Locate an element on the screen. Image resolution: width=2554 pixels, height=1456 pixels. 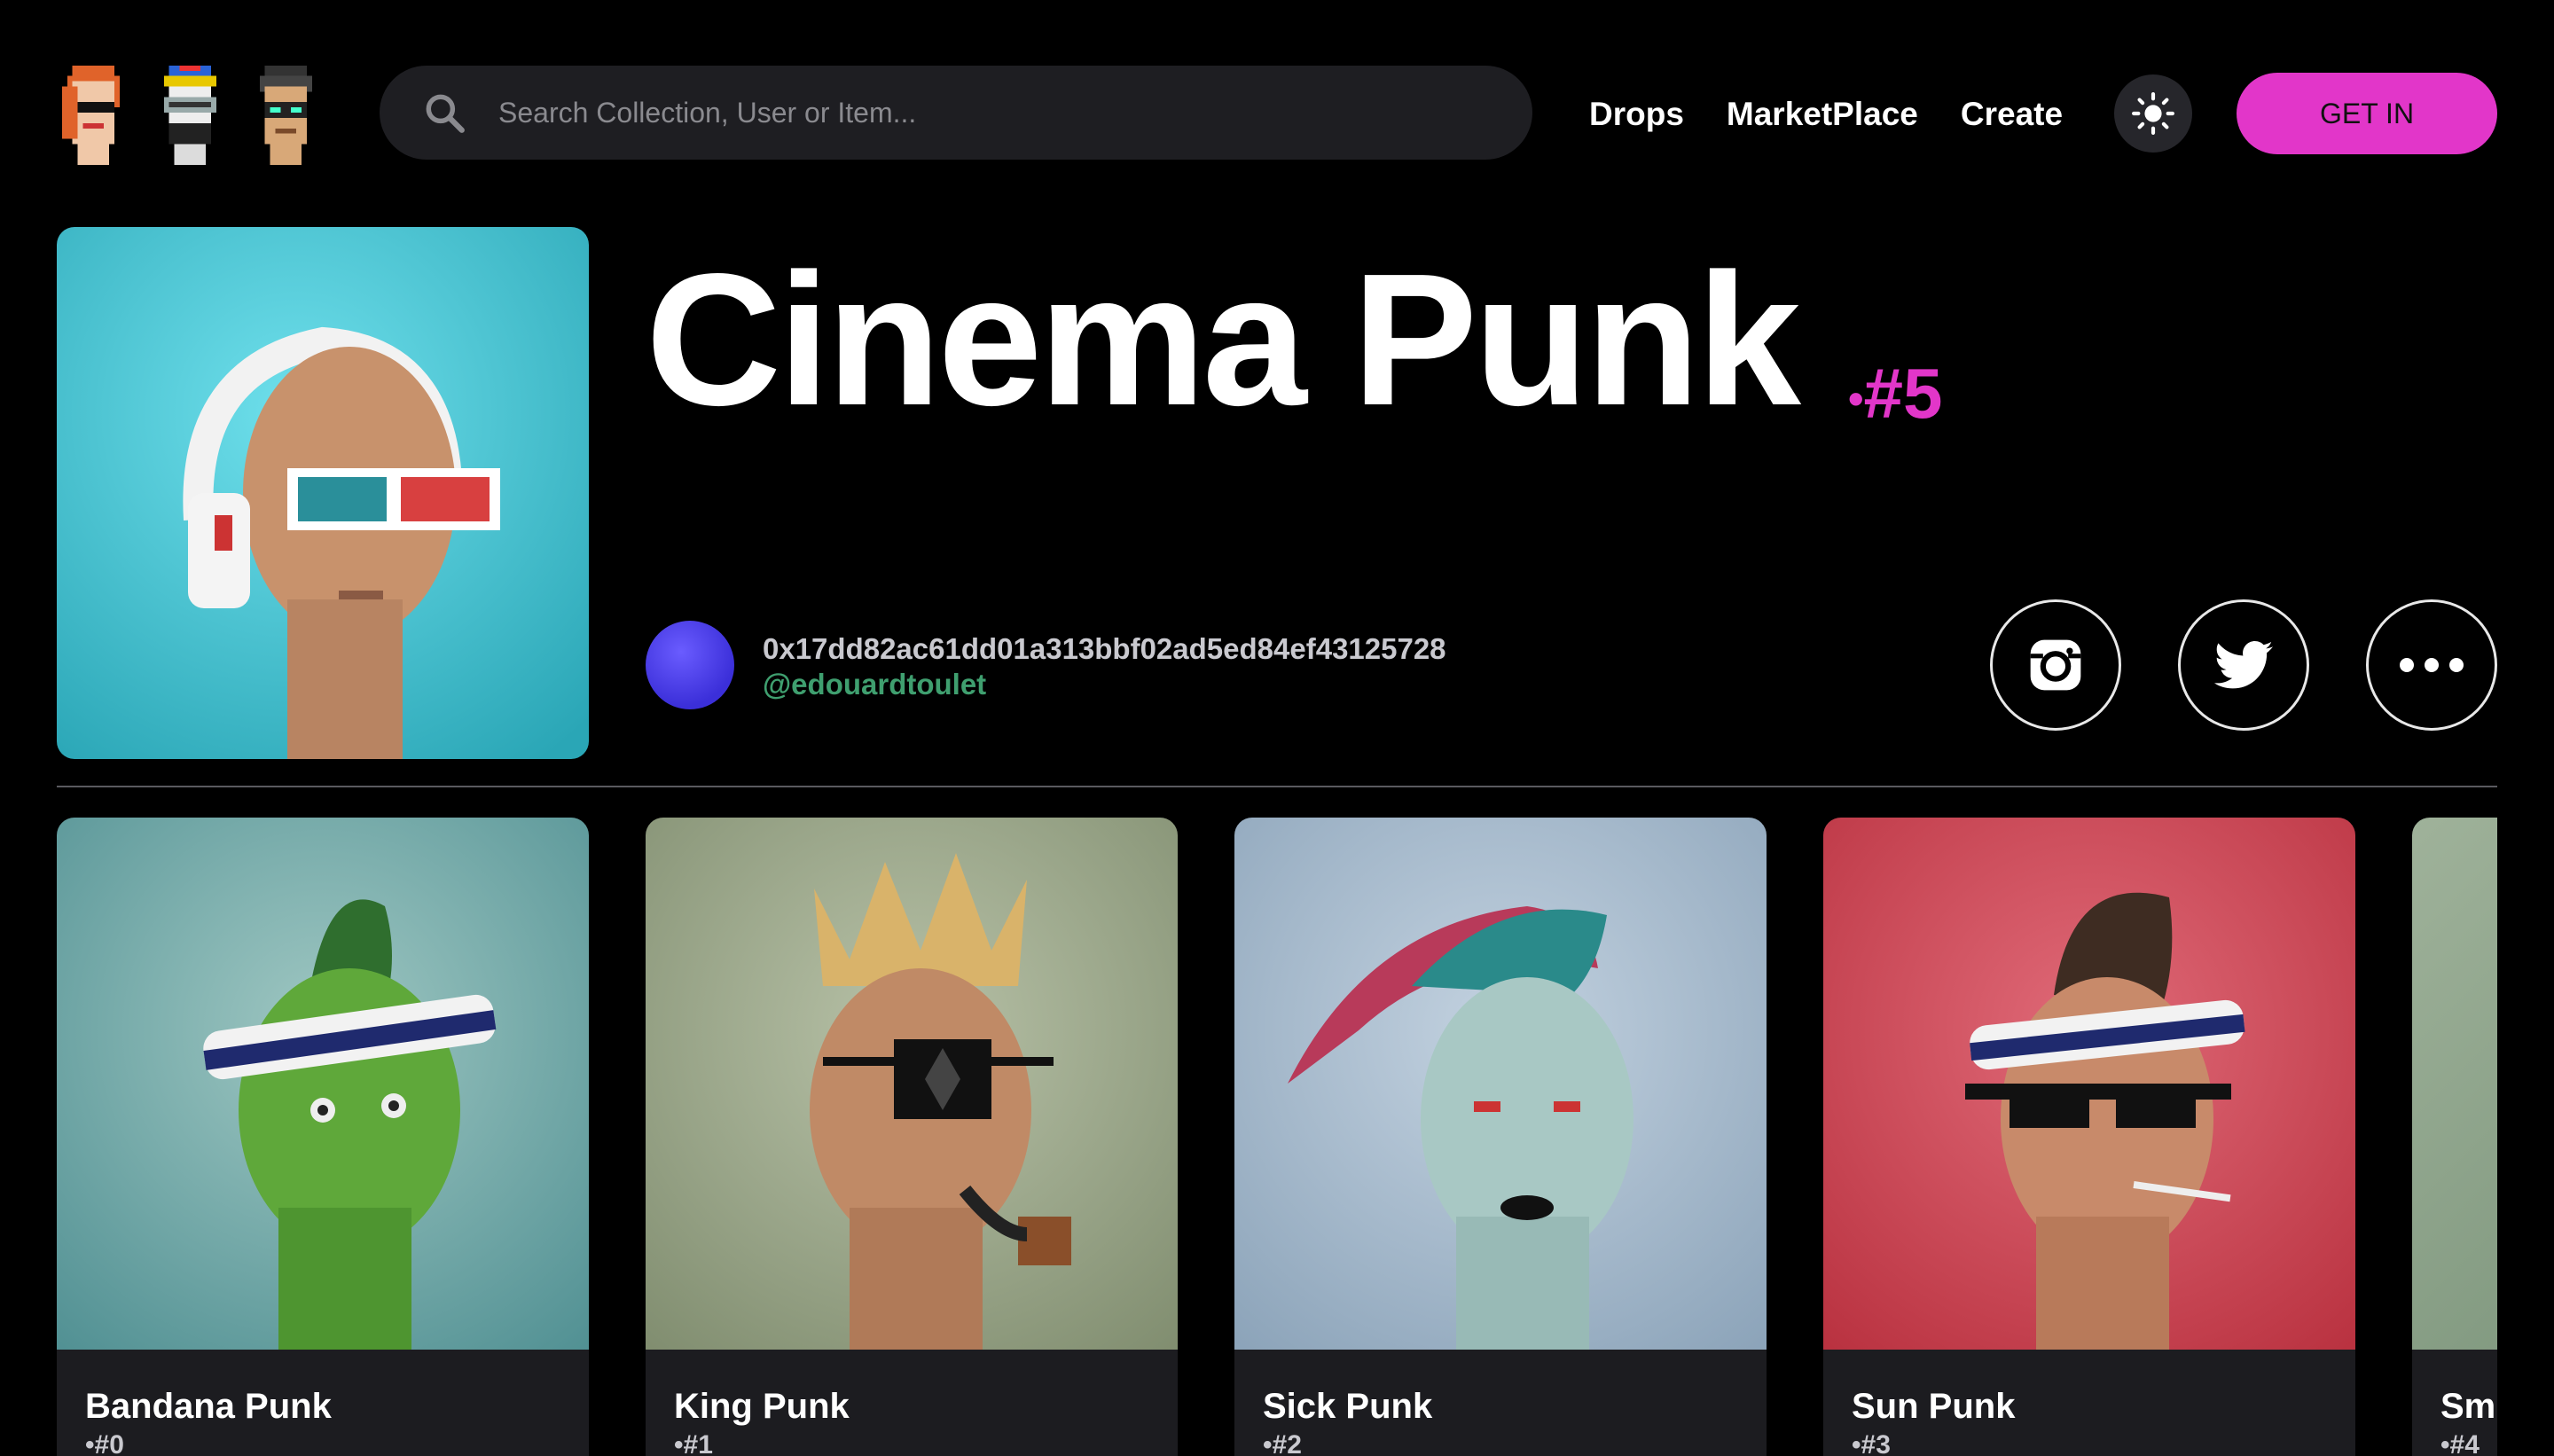
instagram-button is located at coordinates (2055, 665).